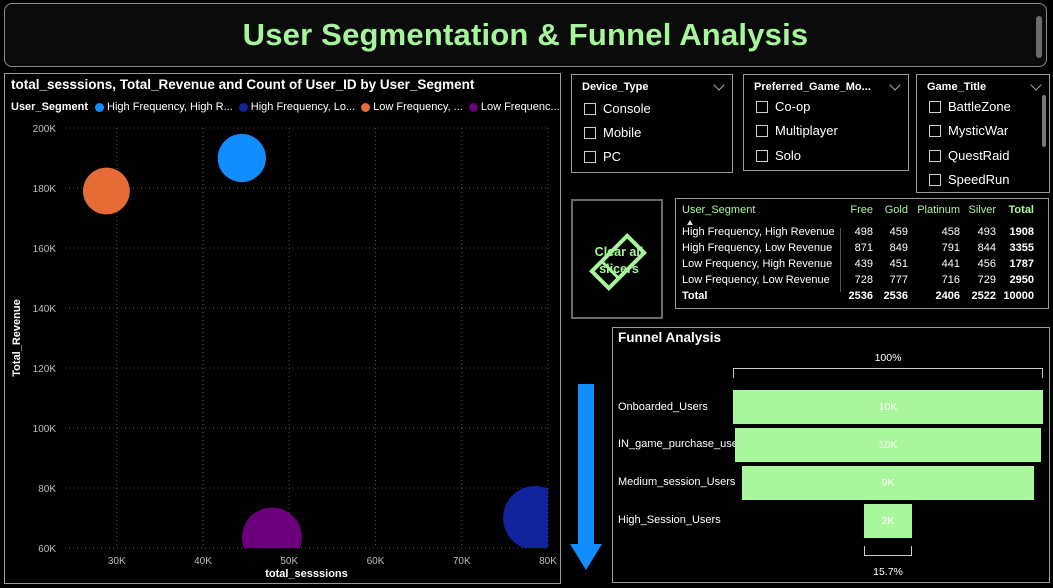 This screenshot has height=588, width=1053. What do you see at coordinates (793, 106) in the screenshot?
I see `option-label: Co-op` at bounding box center [793, 106].